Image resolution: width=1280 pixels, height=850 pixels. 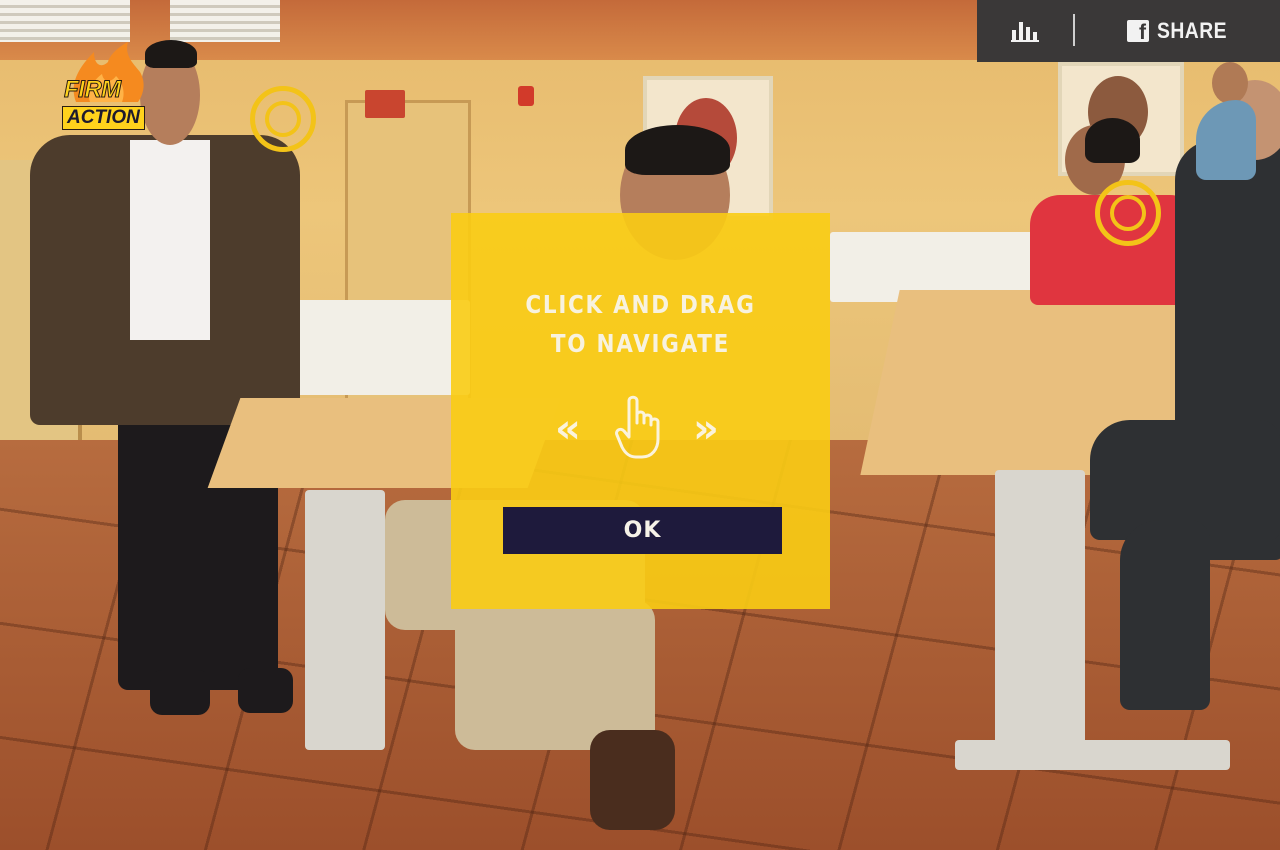 I want to click on table-base, so click(x=1092, y=755).